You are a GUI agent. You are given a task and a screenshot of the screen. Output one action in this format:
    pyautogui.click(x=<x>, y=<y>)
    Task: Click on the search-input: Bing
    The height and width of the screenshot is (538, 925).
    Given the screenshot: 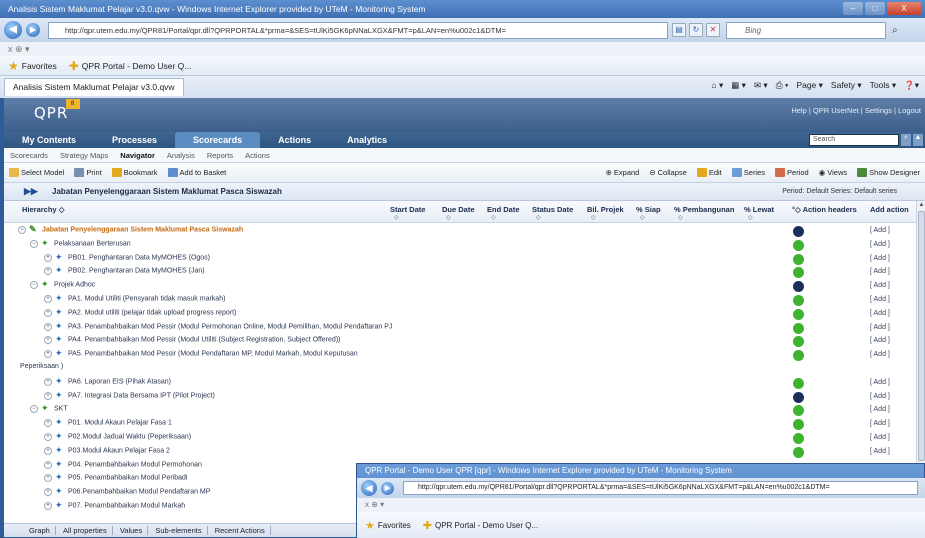 What is the action you would take?
    pyautogui.click(x=806, y=30)
    